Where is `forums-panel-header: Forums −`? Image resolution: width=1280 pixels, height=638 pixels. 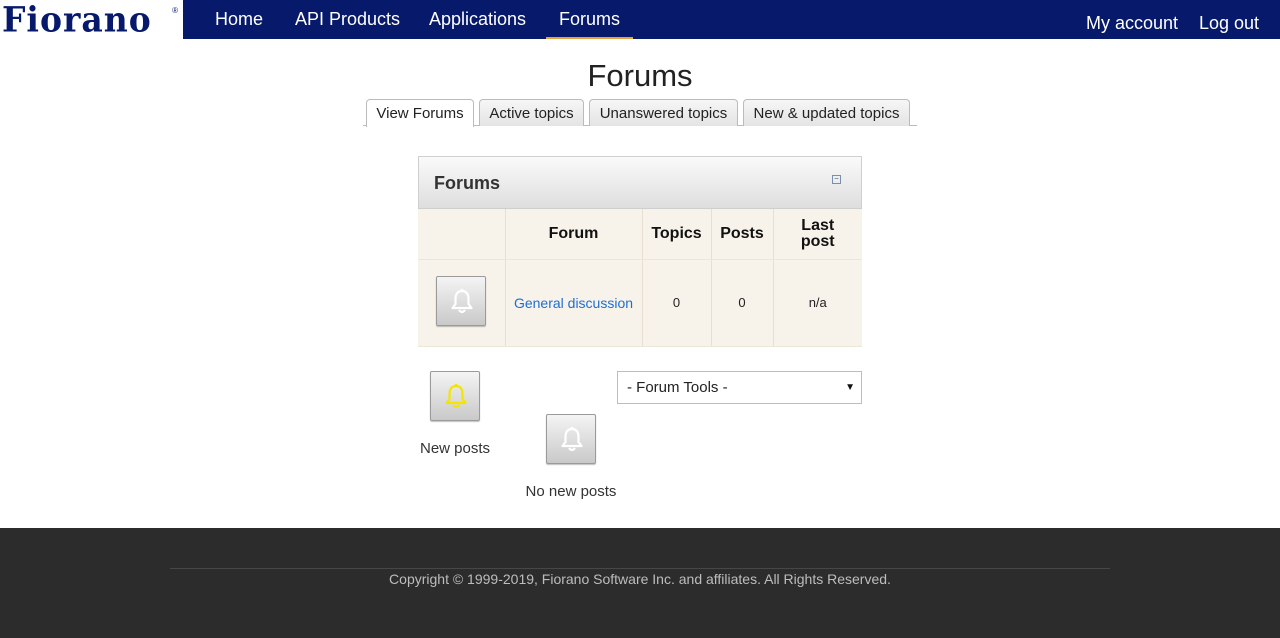 forums-panel-header: Forums − is located at coordinates (640, 182).